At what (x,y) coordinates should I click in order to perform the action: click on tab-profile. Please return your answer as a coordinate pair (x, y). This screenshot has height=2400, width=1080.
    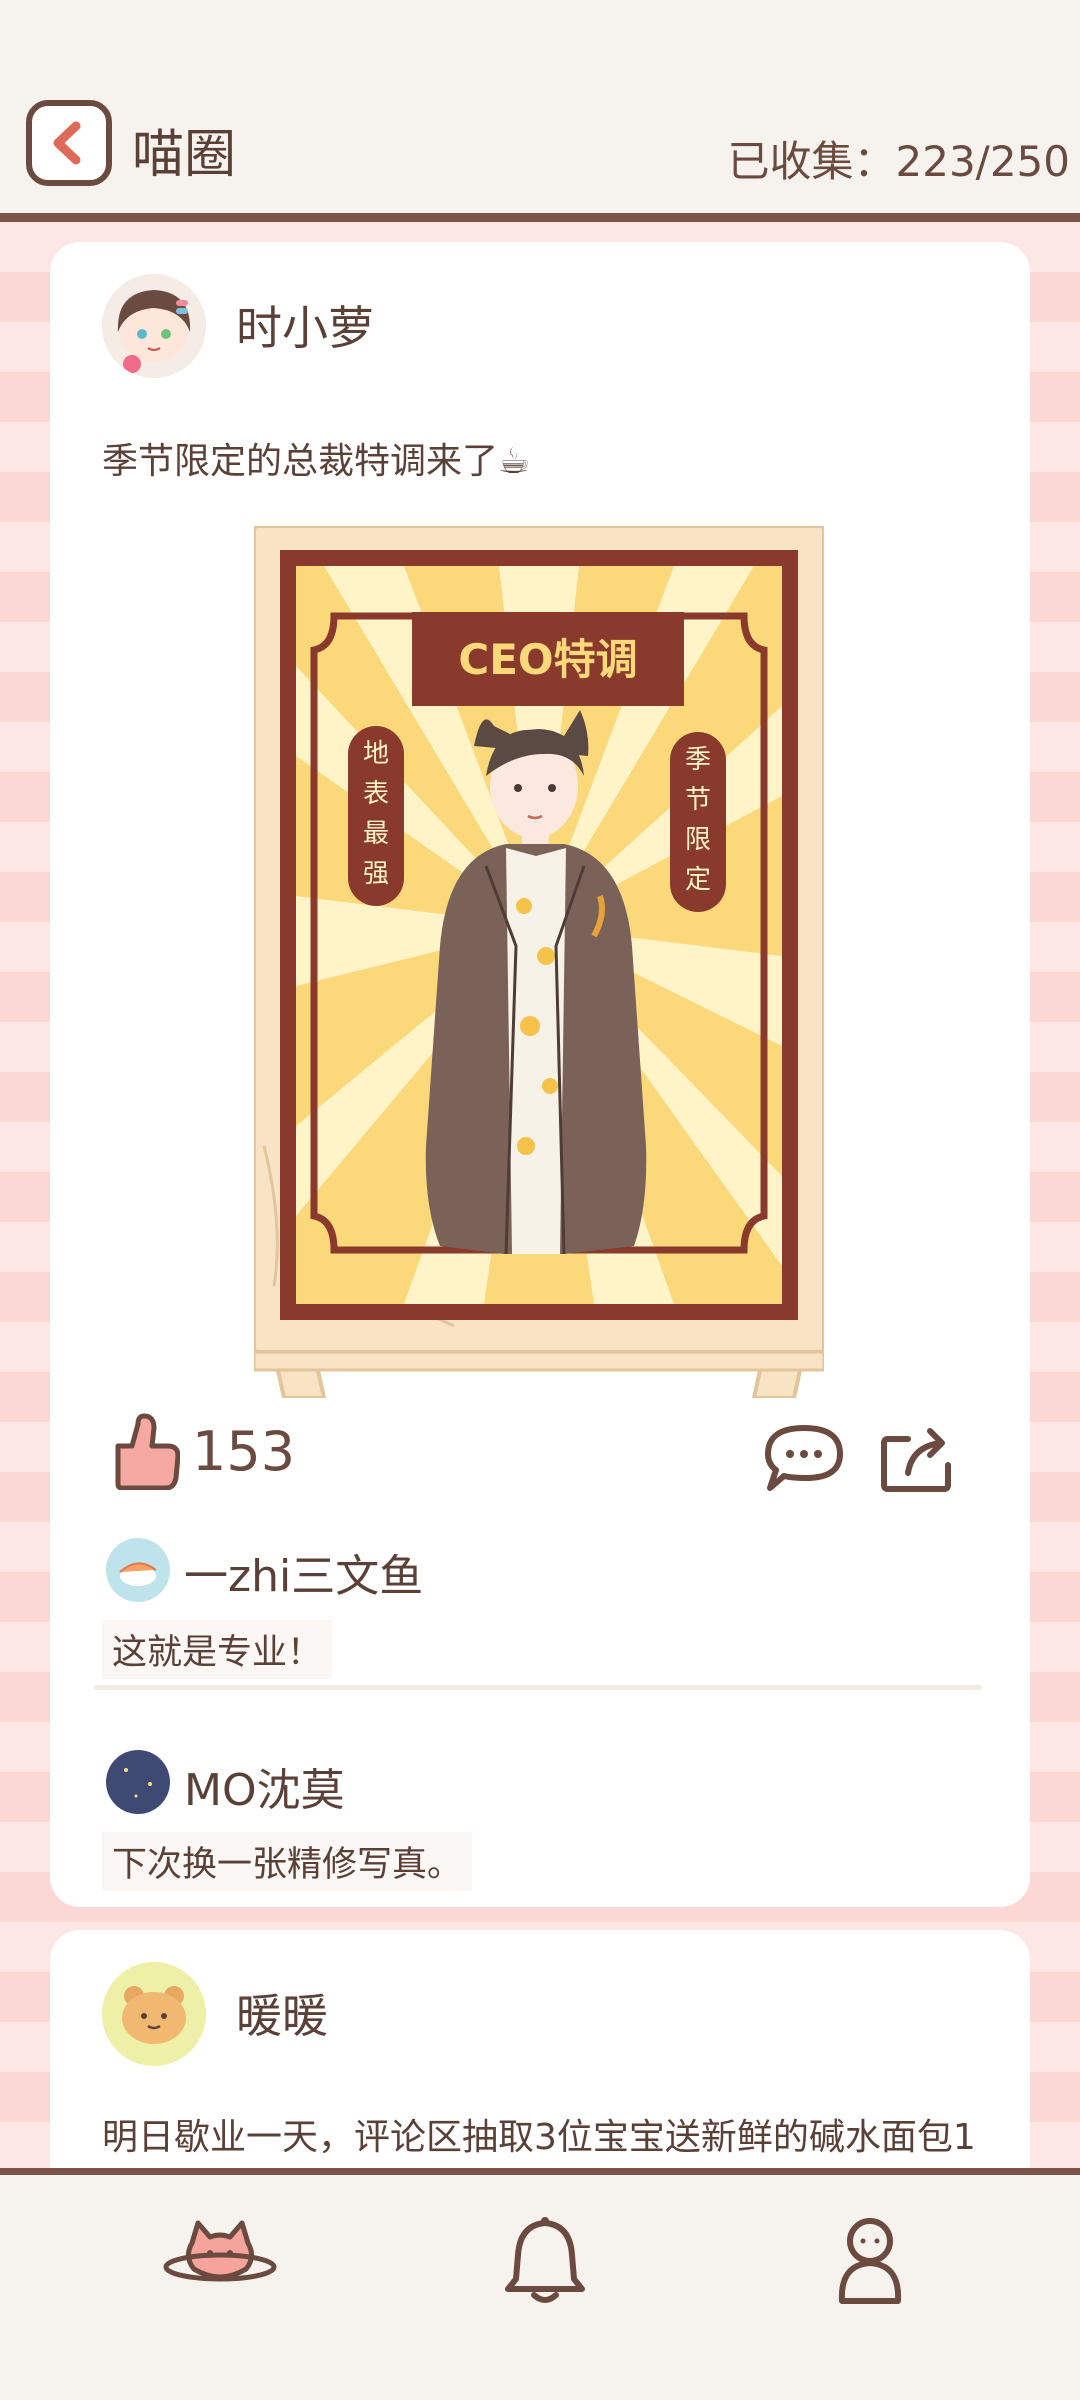
    Looking at the image, I should click on (870, 2263).